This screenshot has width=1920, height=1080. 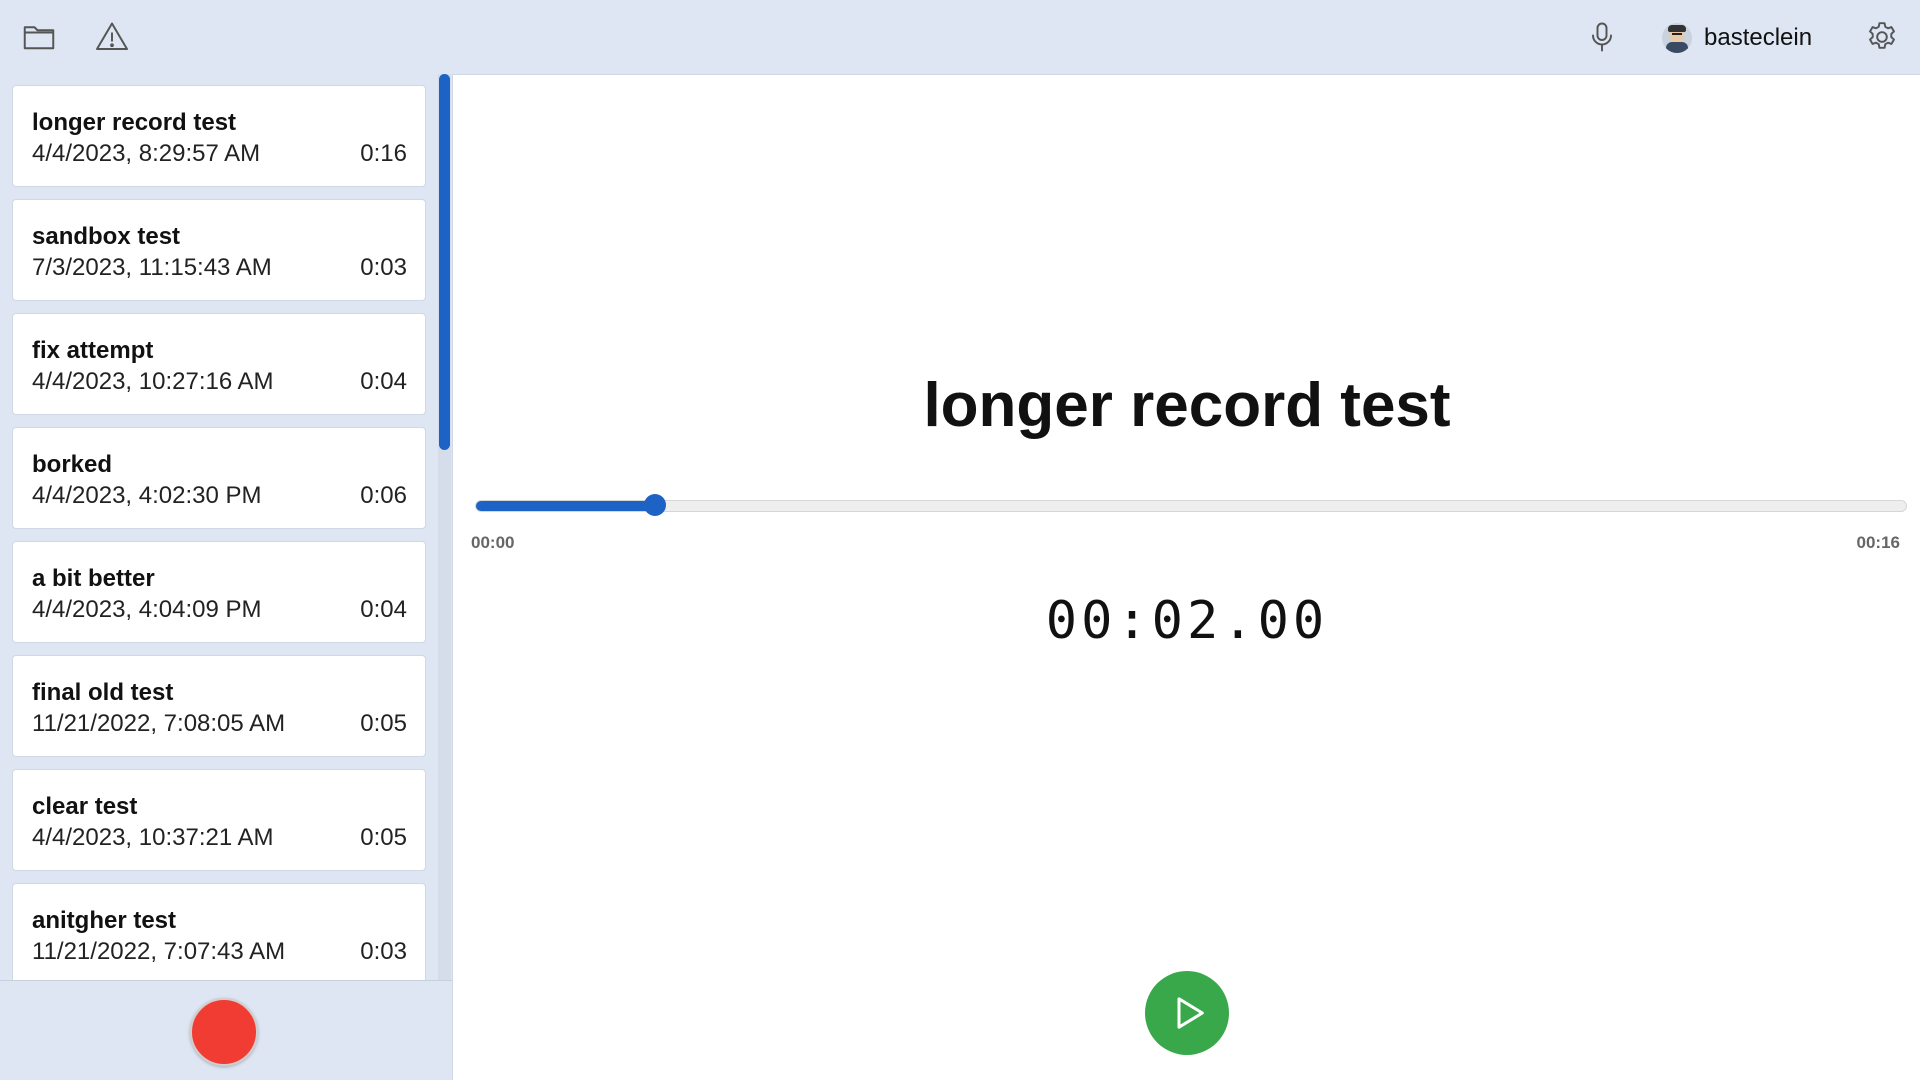 I want to click on folder-icon, so click(x=39, y=37).